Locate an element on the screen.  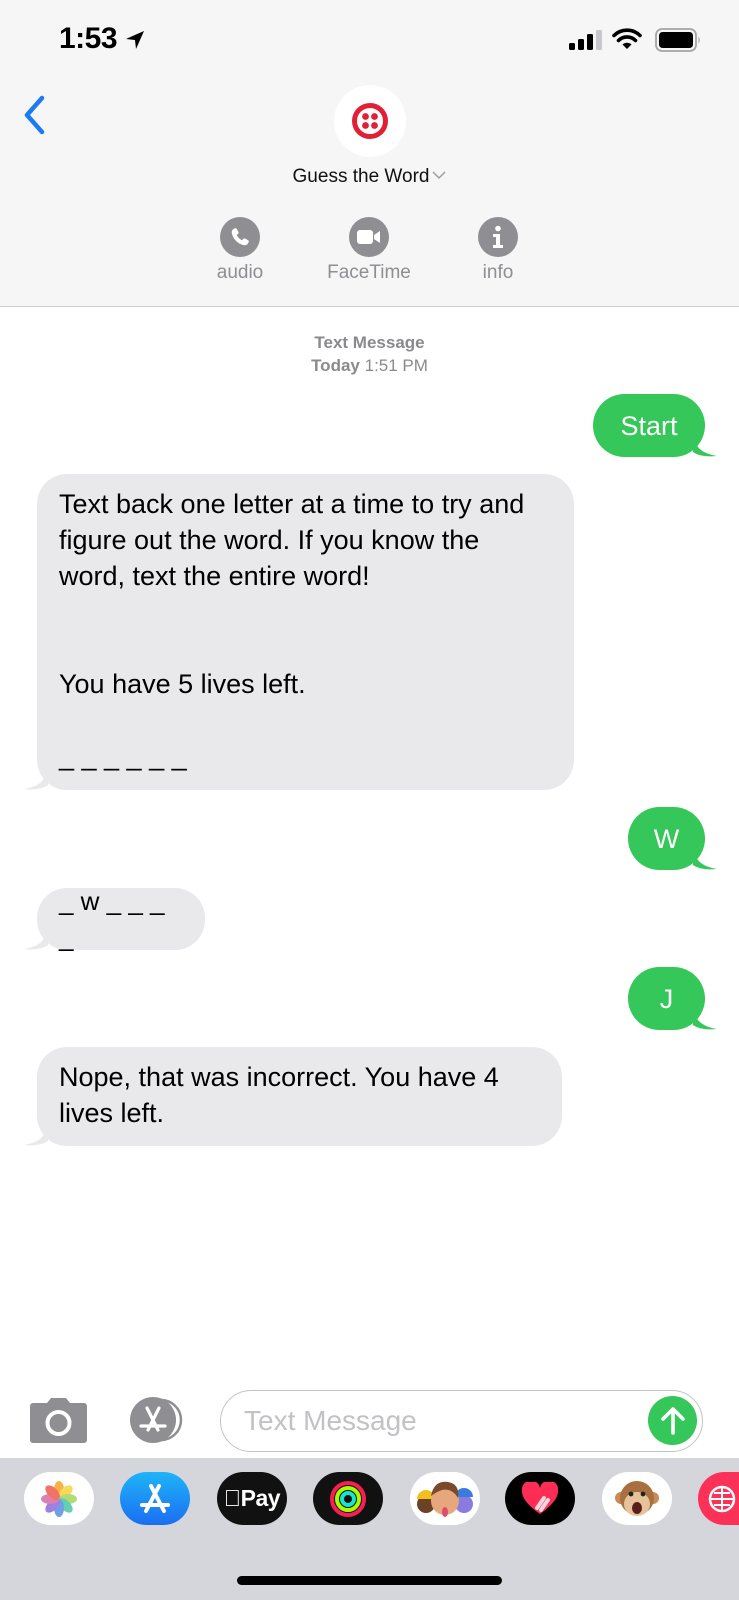
message-bubble-outgoing: J is located at coordinates (672, 998).